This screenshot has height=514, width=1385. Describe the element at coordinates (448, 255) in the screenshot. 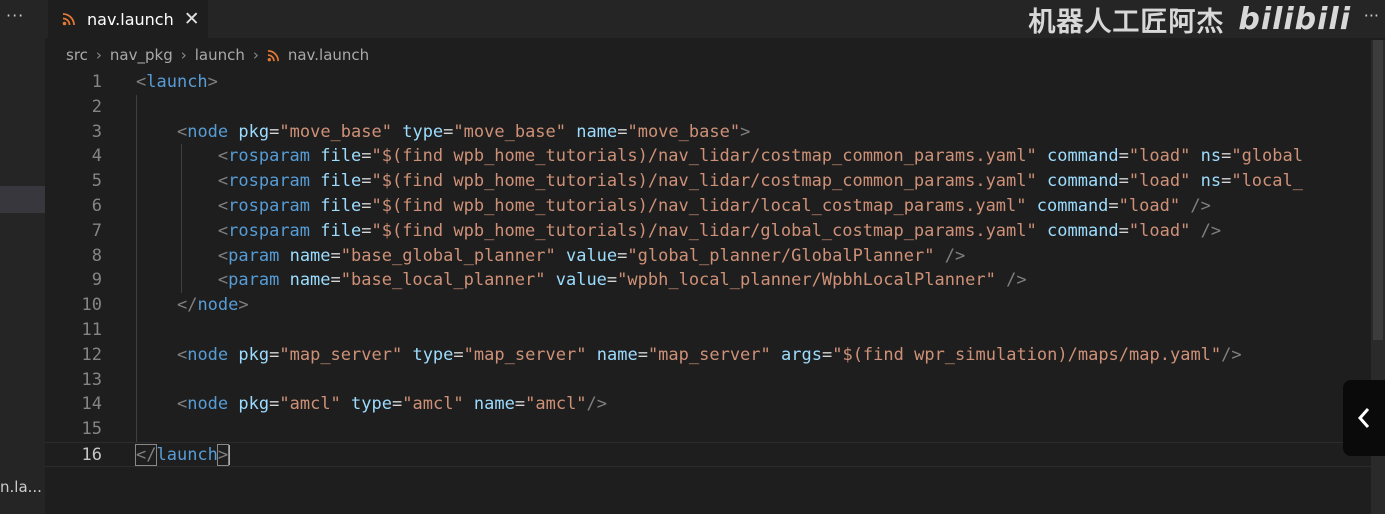

I see `code-token: "base_global_planner"` at that location.